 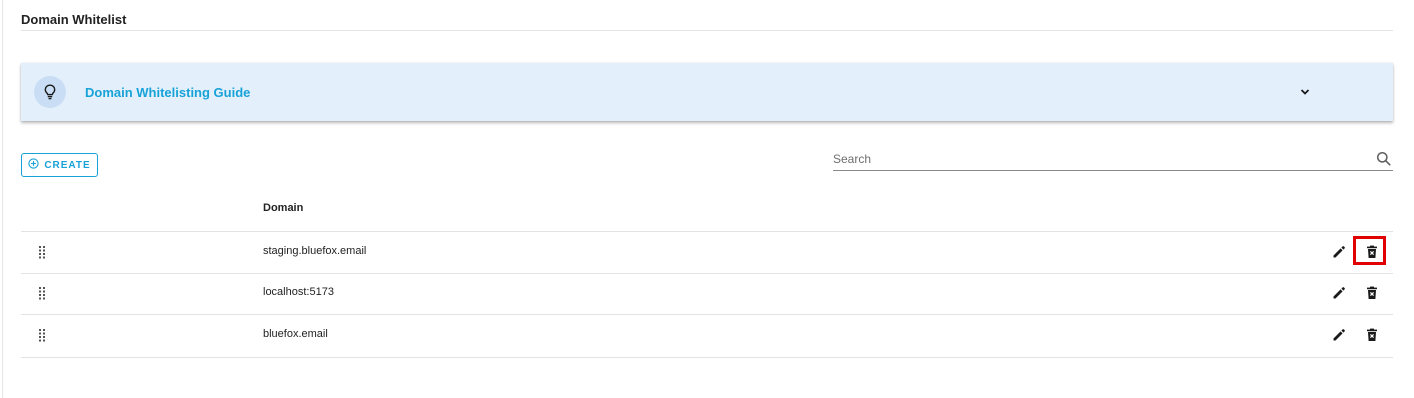 What do you see at coordinates (1384, 159) in the screenshot?
I see `search-icon` at bounding box center [1384, 159].